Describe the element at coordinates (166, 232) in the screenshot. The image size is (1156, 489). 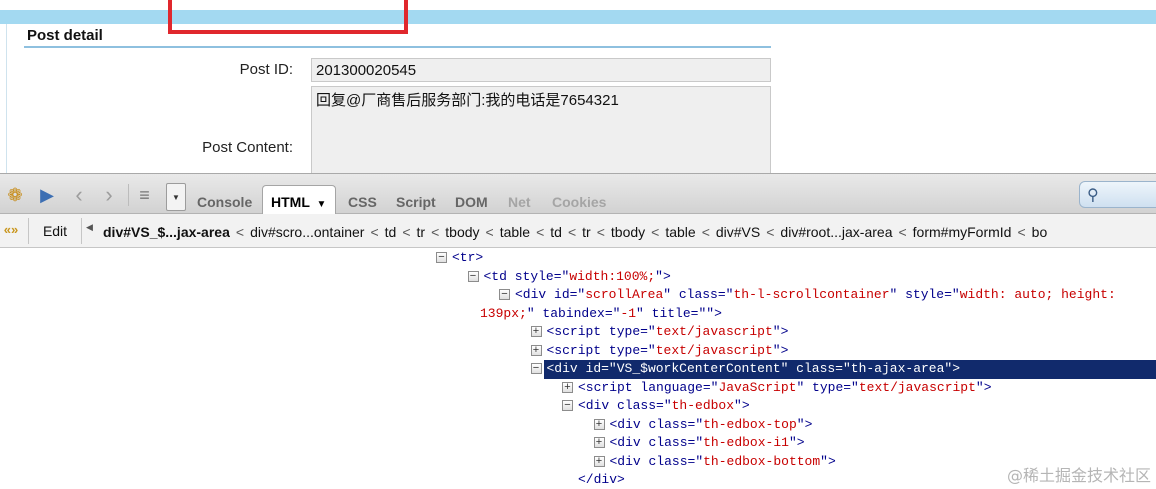
I see `breadcrumb-item: div#VS_$...jax-area` at that location.